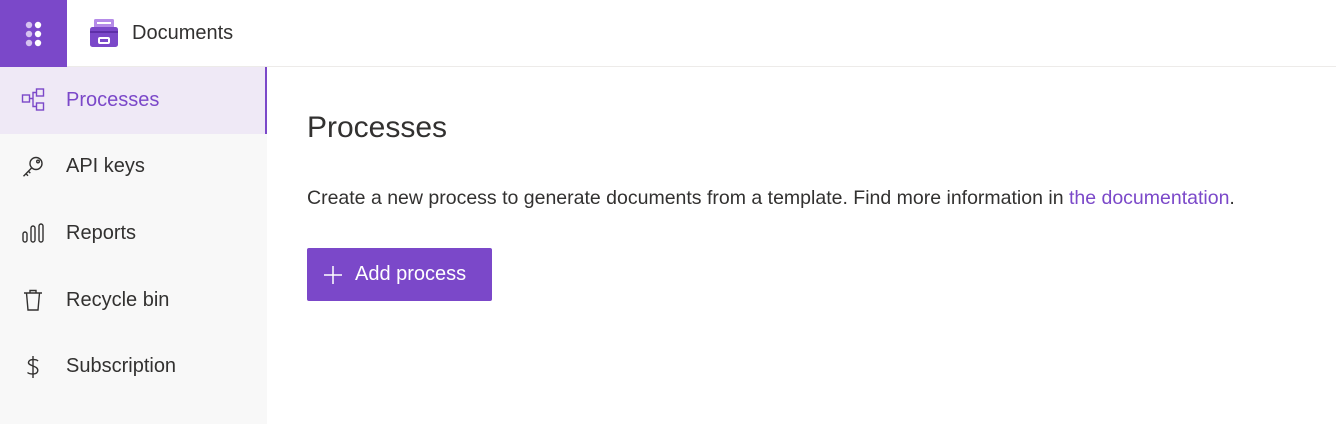  I want to click on app-launcher-button, so click(33, 33).